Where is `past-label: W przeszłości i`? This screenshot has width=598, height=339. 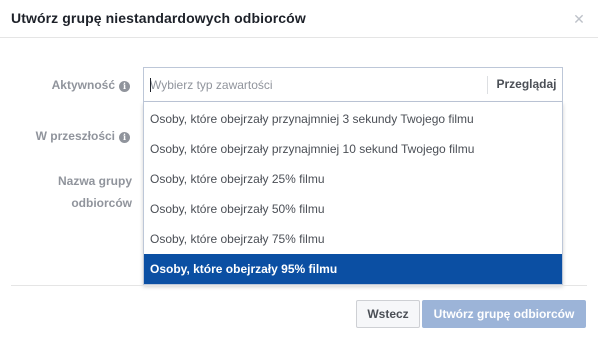
past-label: W przeszłości i is located at coordinates (75, 136).